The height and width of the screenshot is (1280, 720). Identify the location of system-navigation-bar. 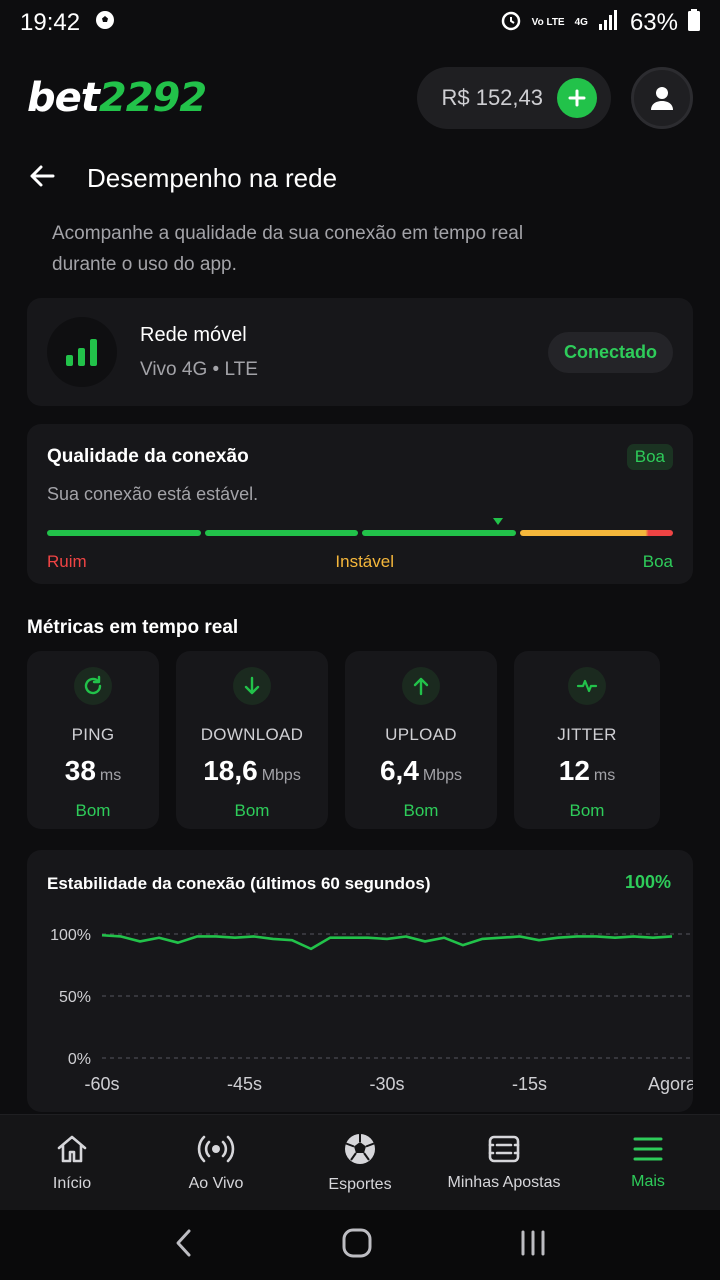
(360, 1245).